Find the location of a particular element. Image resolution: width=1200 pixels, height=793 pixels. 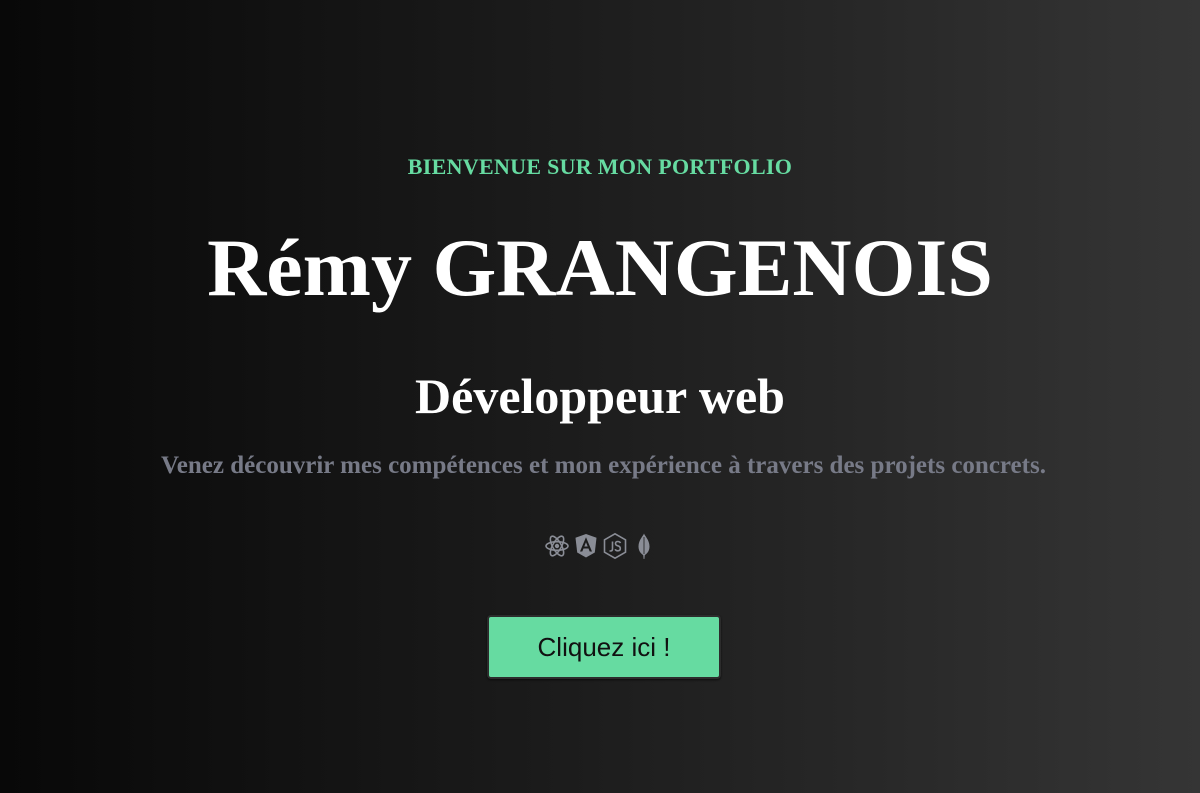

tech-icons is located at coordinates (600, 546).